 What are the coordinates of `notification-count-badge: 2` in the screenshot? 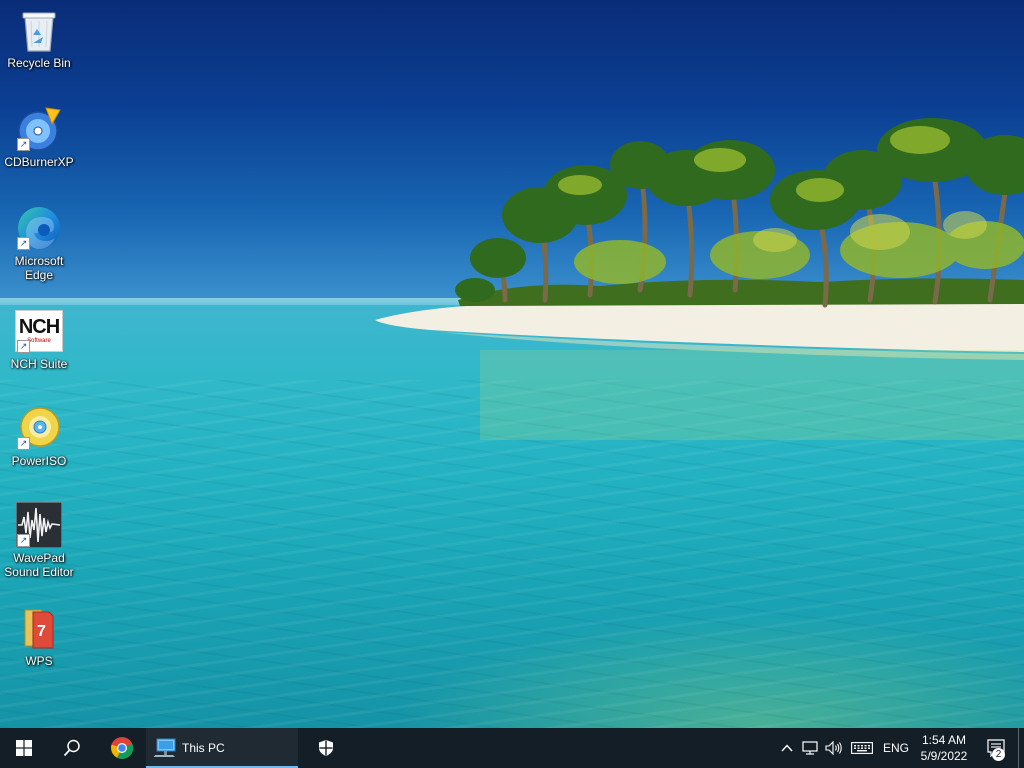 It's located at (998, 754).